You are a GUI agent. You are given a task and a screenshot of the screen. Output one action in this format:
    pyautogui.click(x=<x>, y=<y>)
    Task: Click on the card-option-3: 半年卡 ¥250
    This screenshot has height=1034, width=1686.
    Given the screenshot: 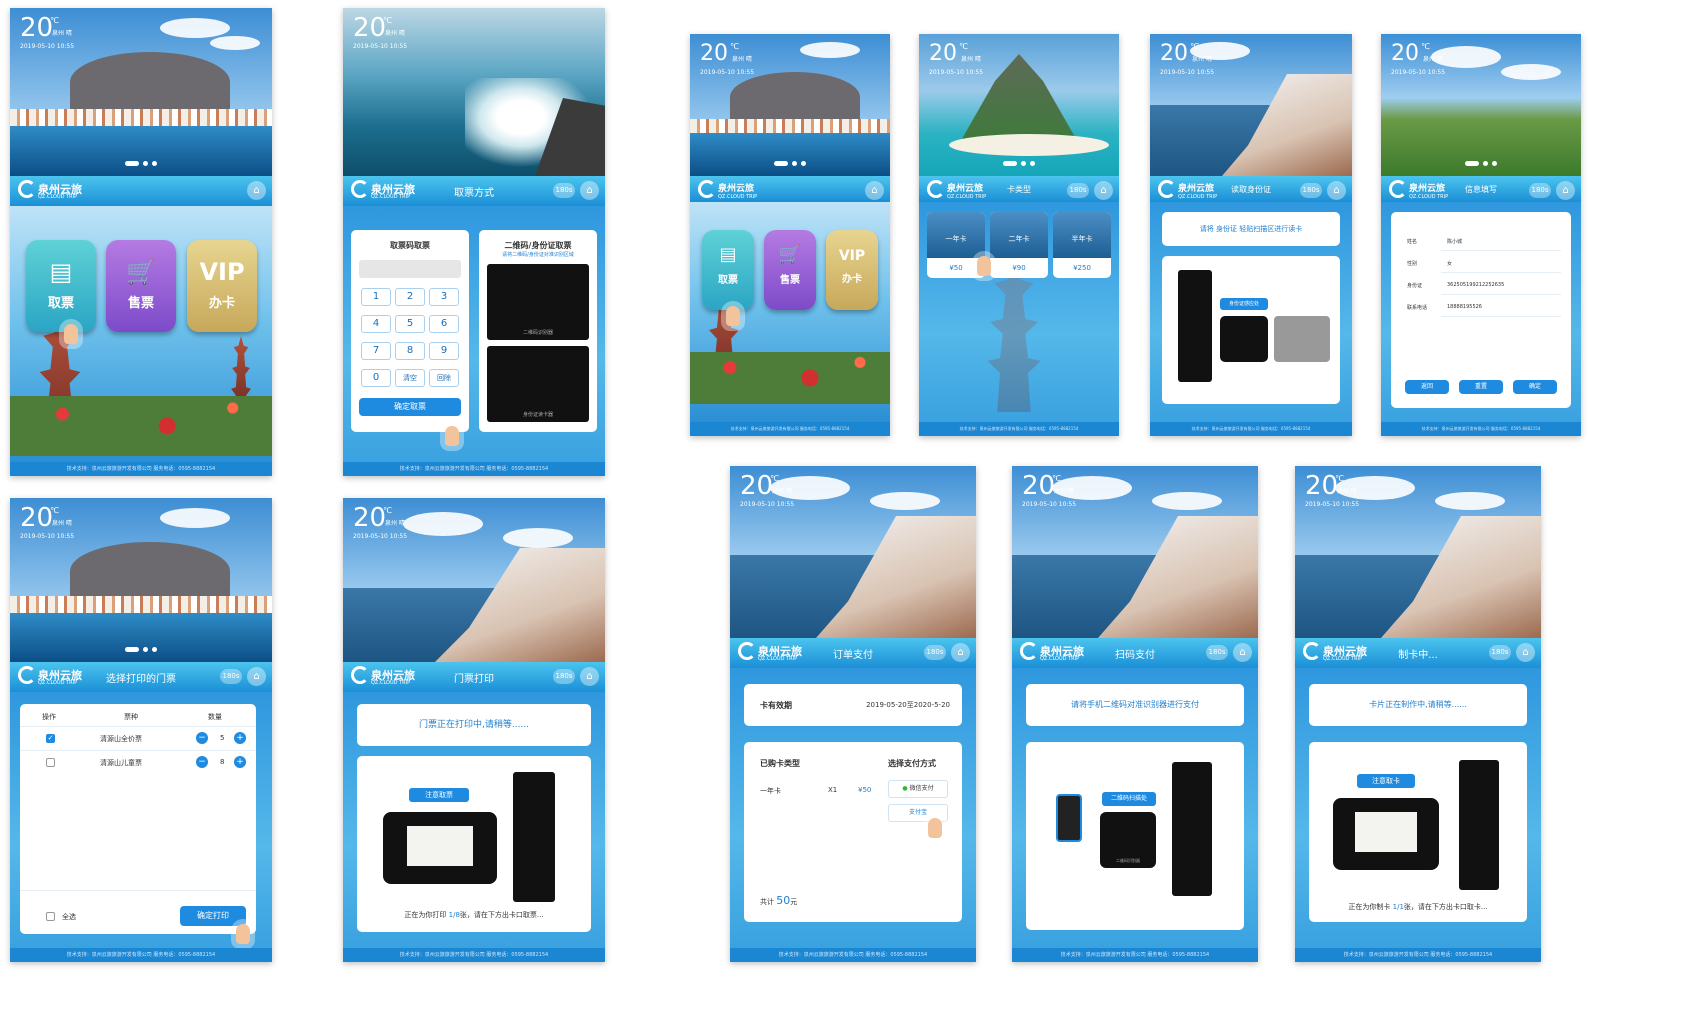 What is the action you would take?
    pyautogui.click(x=1082, y=245)
    